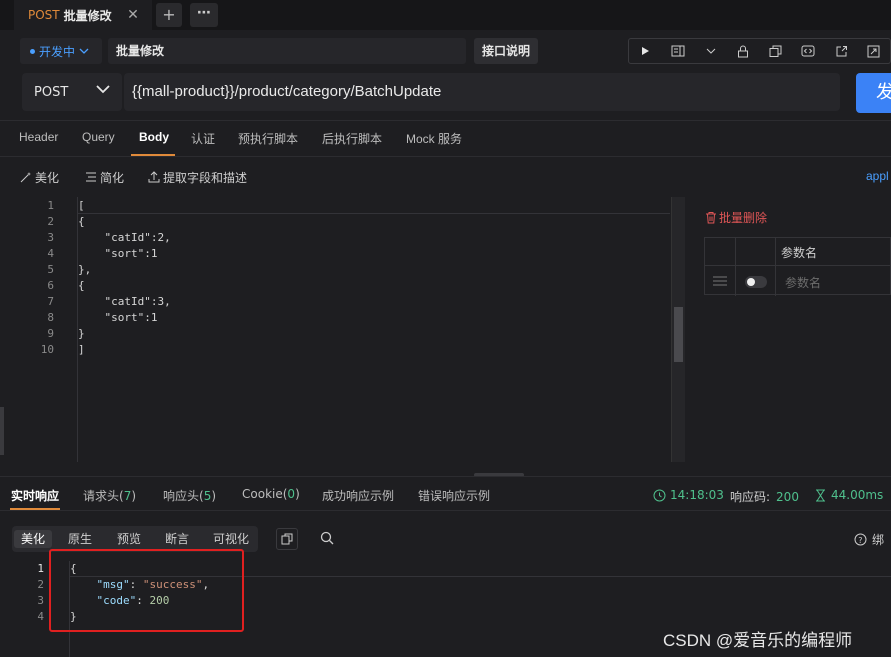 This screenshot has height=657, width=891. What do you see at coordinates (57, 51) in the screenshot?
I see `status-label: 开发中` at bounding box center [57, 51].